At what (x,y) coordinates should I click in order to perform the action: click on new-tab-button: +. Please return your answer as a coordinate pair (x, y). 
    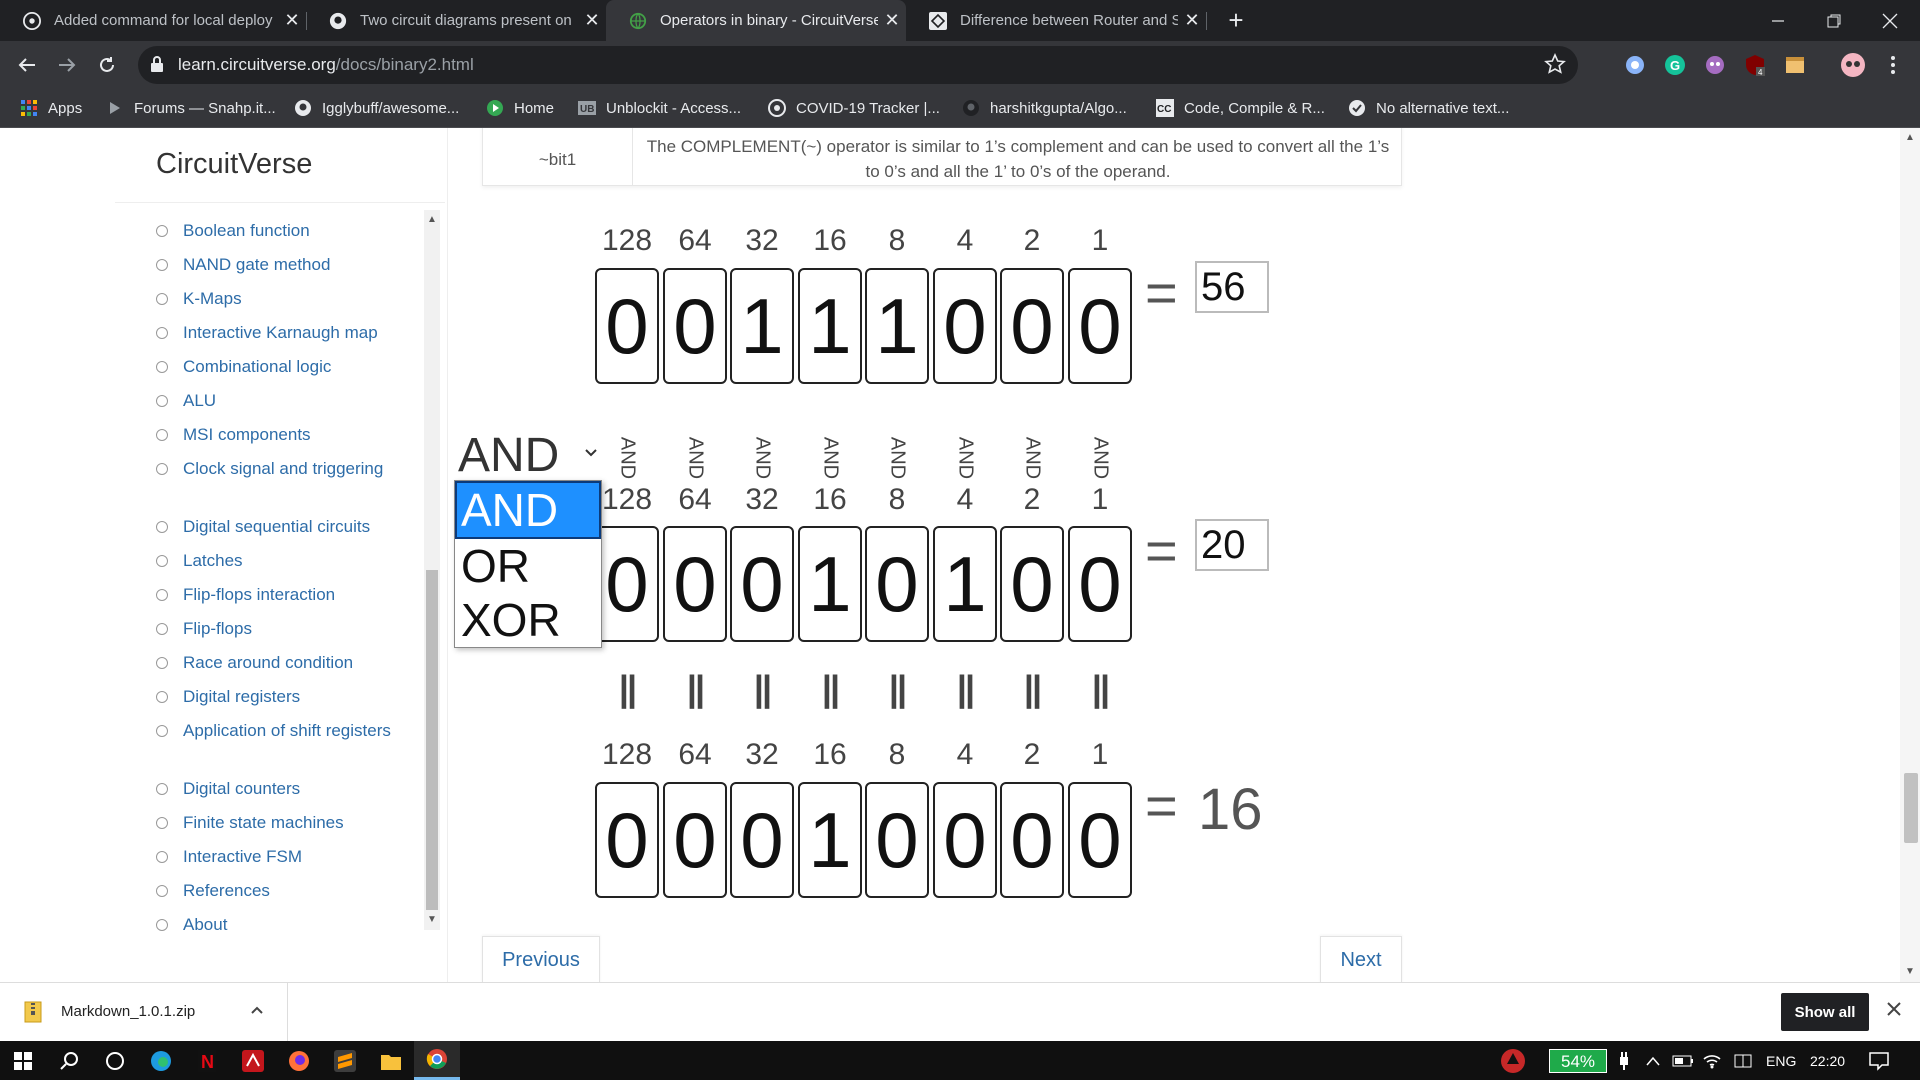
    Looking at the image, I should click on (1236, 20).